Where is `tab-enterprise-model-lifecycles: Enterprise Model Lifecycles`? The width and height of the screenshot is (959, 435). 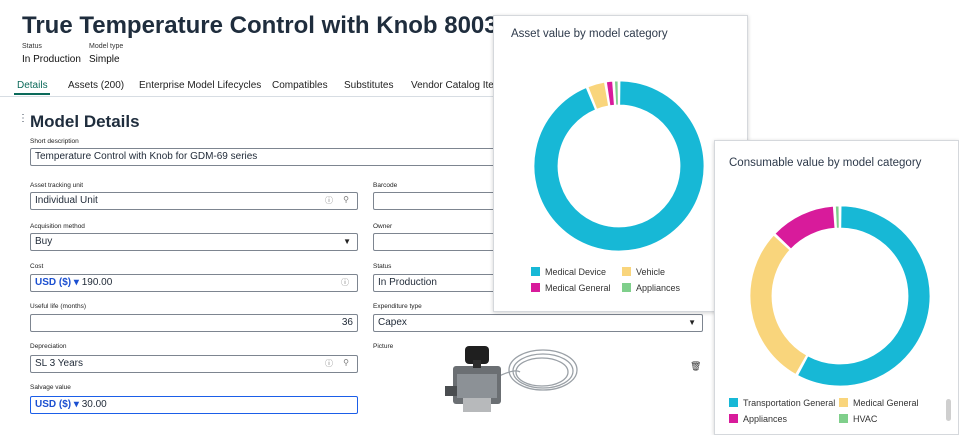 tab-enterprise-model-lifecycles: Enterprise Model Lifecycles is located at coordinates (200, 85).